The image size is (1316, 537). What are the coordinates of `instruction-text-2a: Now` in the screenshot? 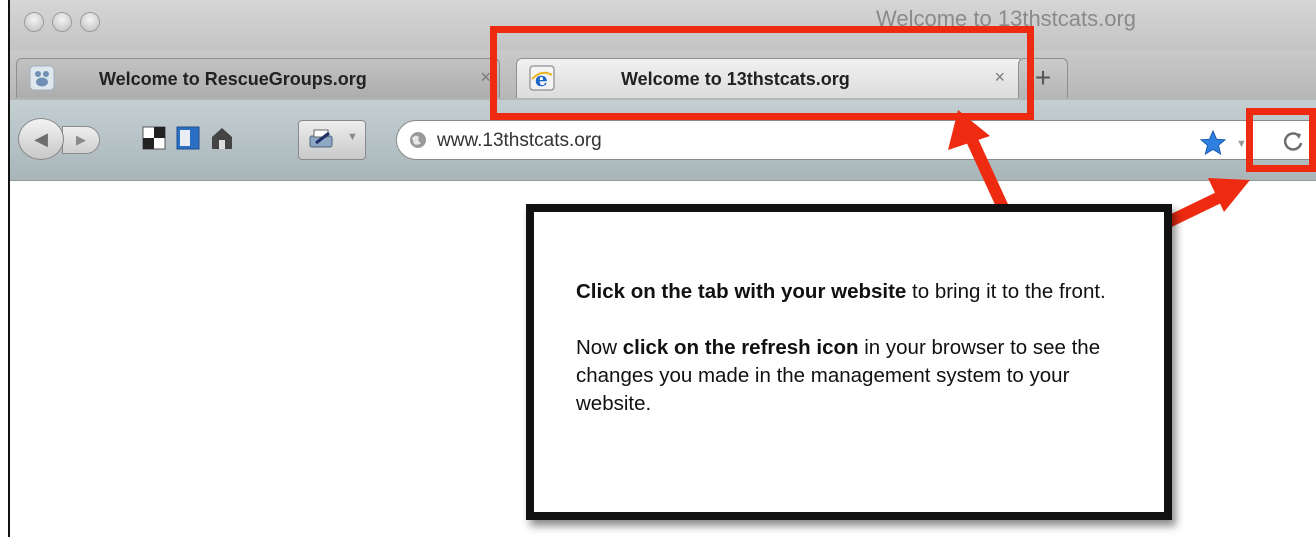 It's located at (599, 347).